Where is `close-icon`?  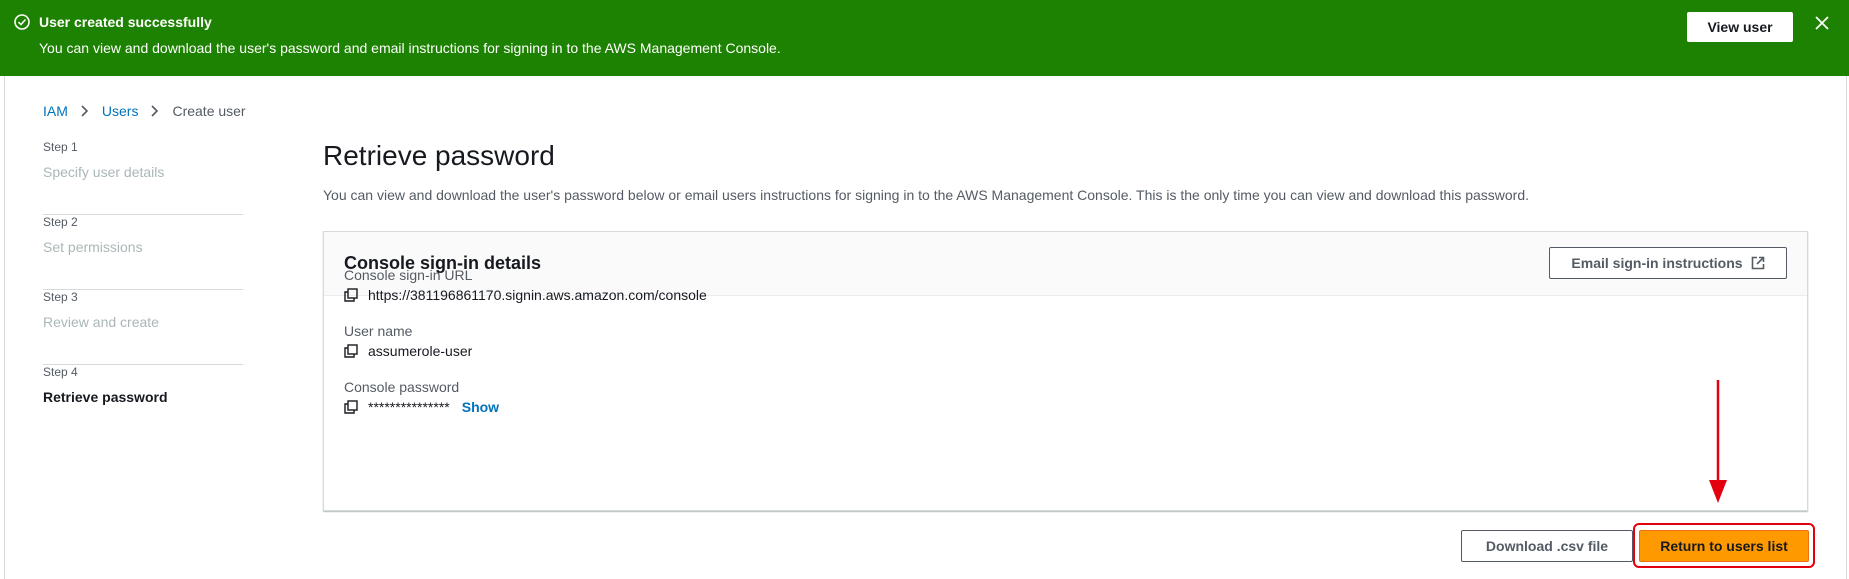 close-icon is located at coordinates (1822, 23).